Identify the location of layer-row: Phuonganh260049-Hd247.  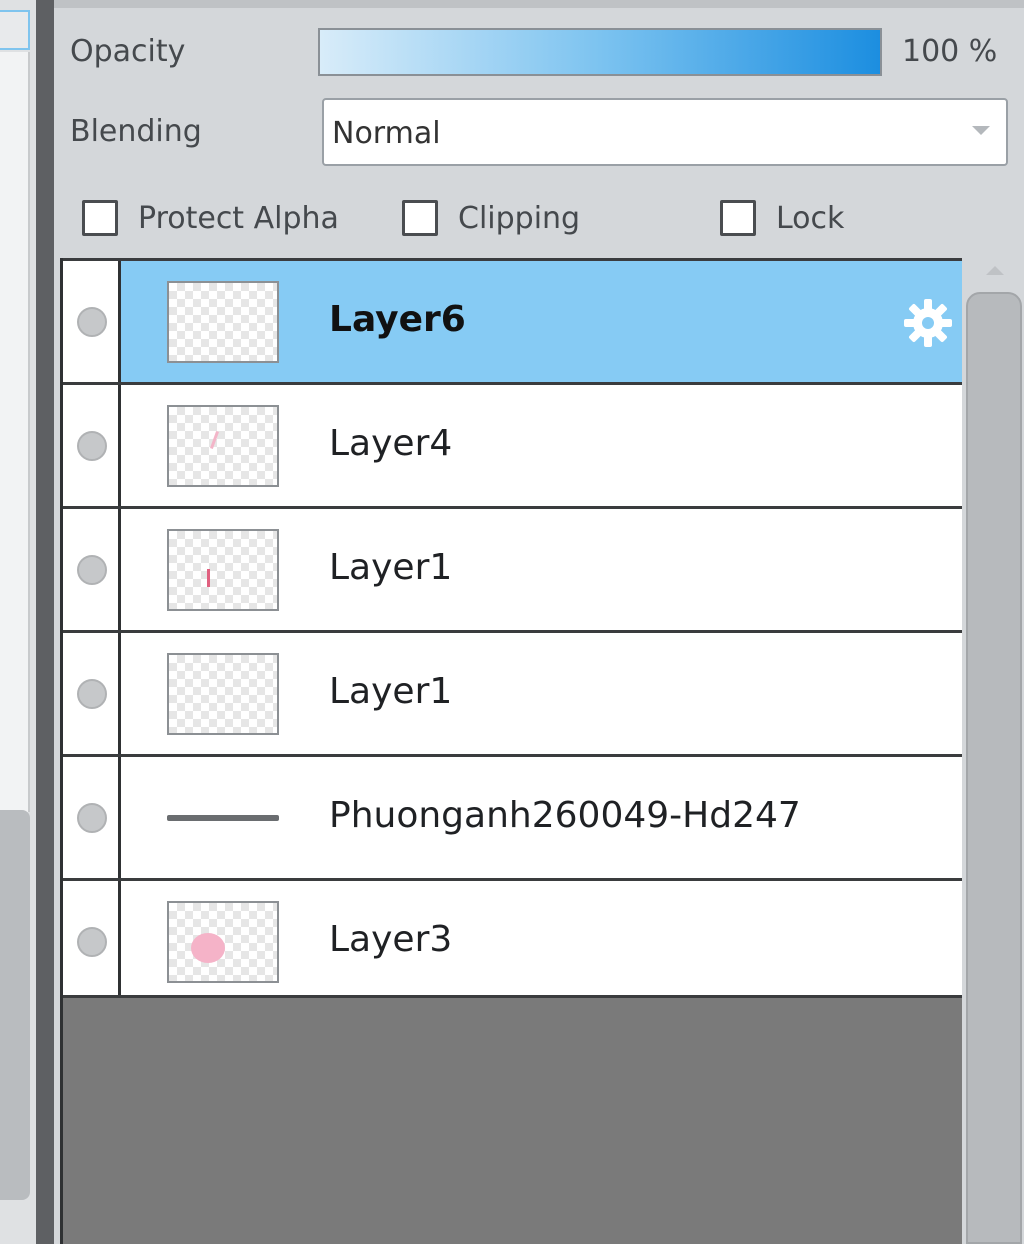
(512, 816).